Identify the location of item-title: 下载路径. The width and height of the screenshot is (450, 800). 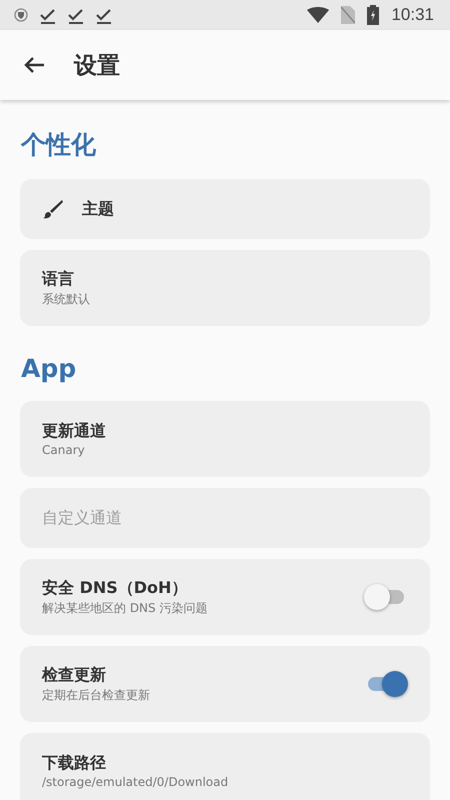
(74, 763).